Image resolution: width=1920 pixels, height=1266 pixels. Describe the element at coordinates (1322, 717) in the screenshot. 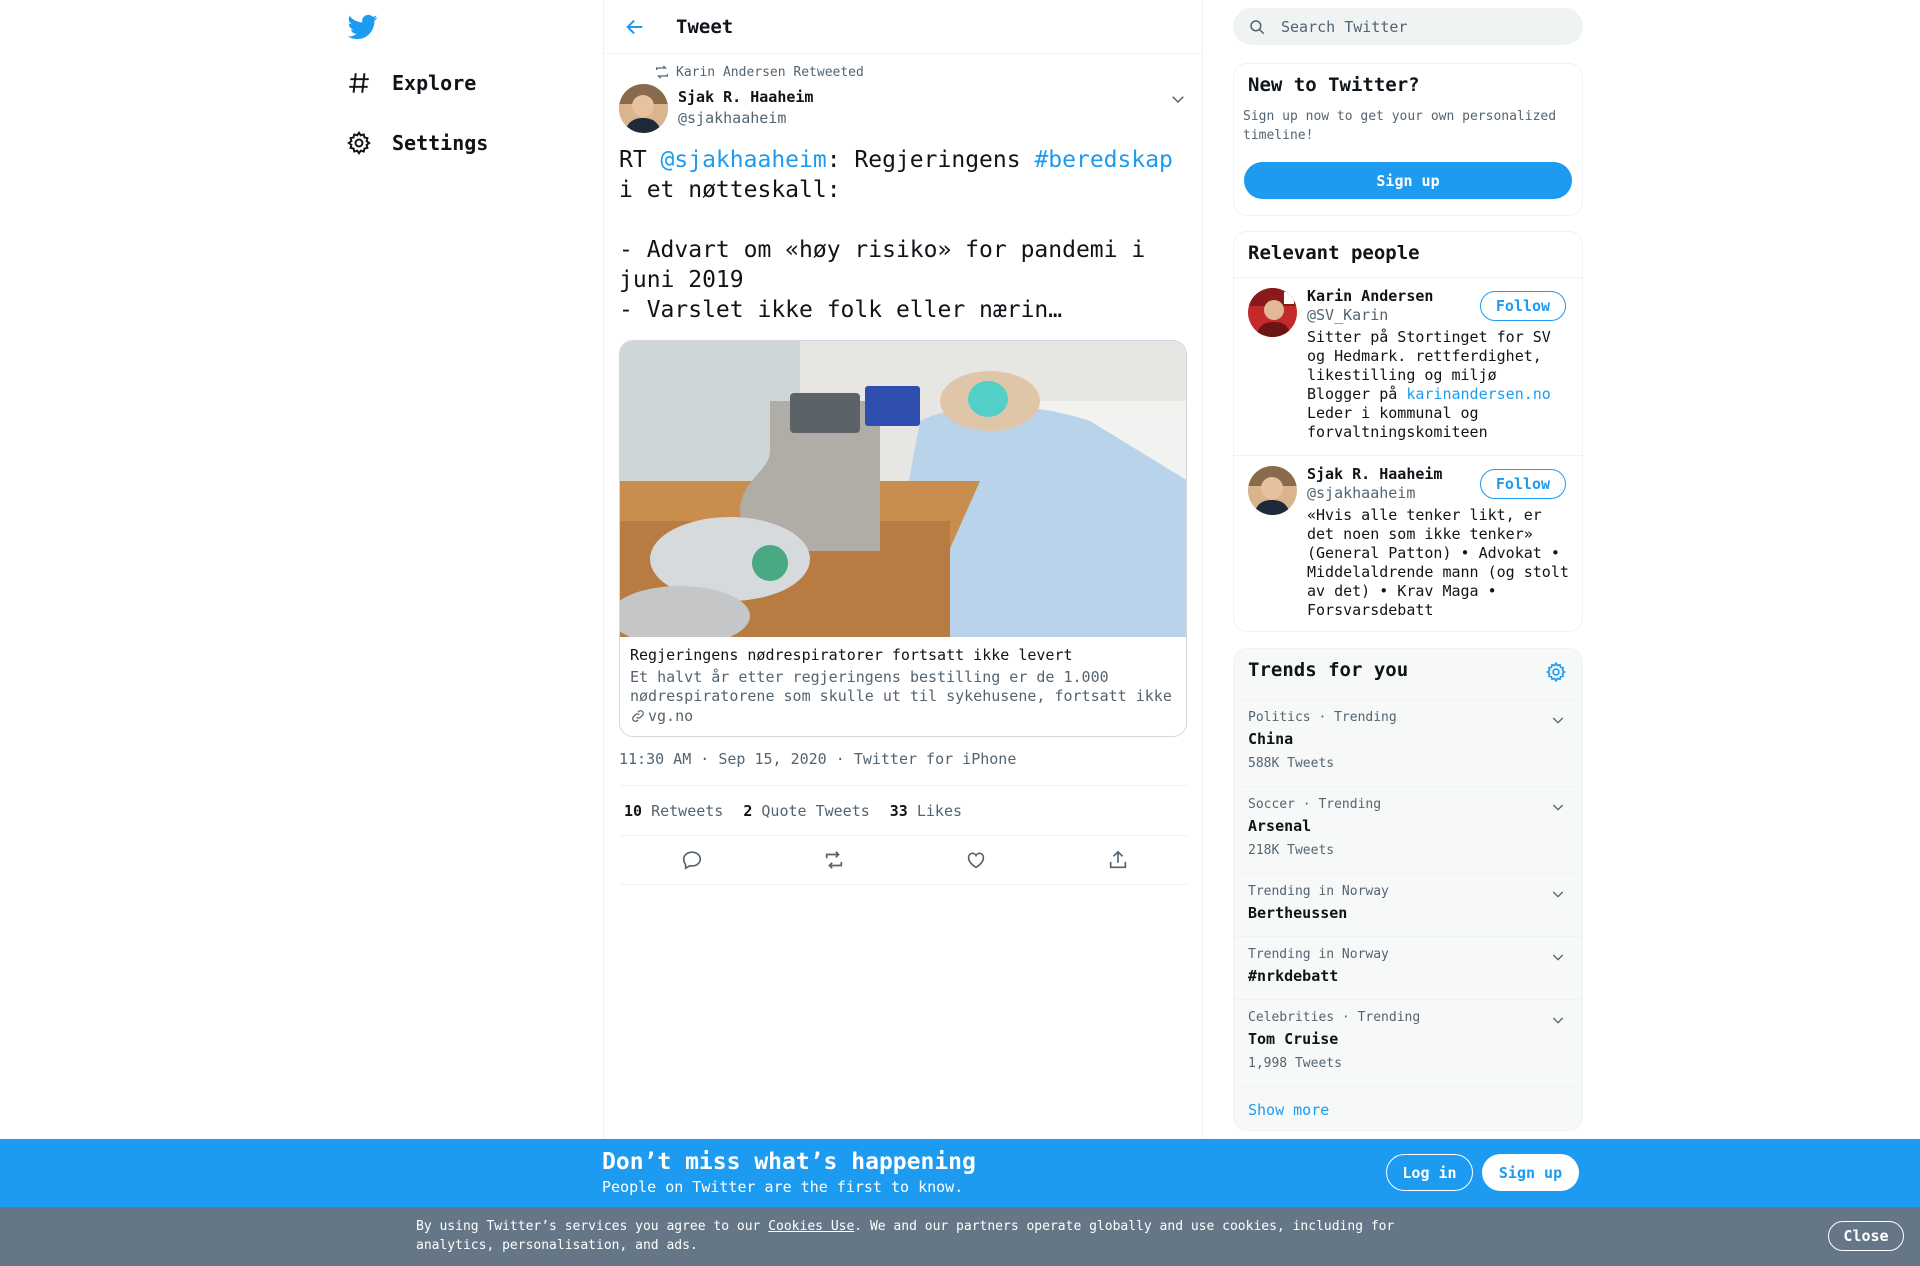

I see `trend-context: Politics · Trending` at that location.